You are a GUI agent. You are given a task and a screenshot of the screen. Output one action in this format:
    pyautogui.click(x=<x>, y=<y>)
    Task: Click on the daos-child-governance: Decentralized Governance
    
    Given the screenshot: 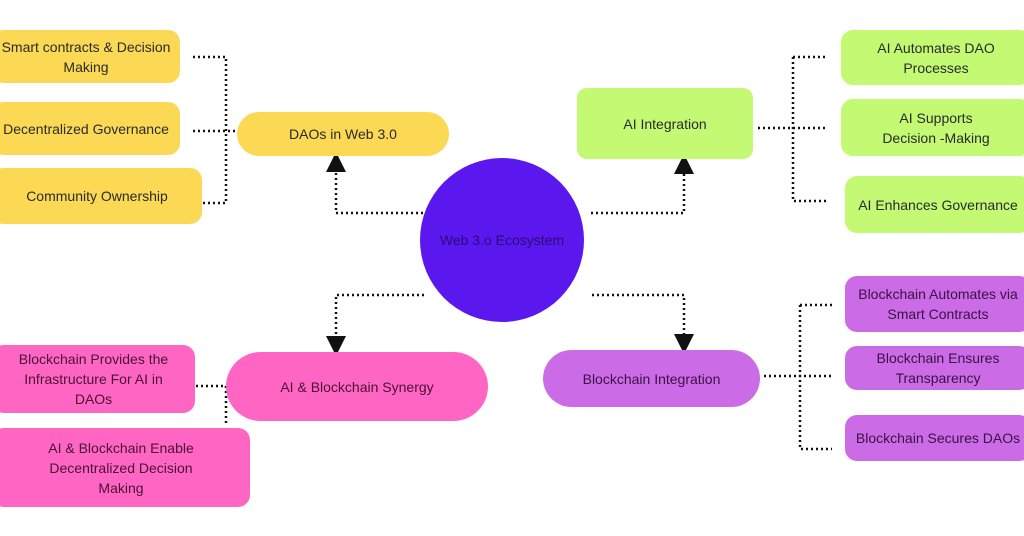 What is the action you would take?
    pyautogui.click(x=90, y=128)
    